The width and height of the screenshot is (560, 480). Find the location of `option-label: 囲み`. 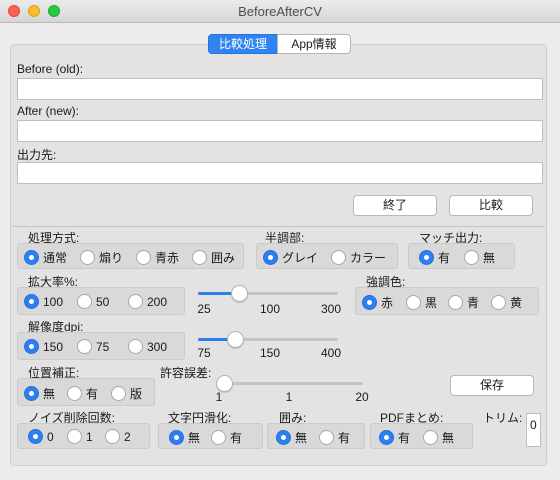

option-label: 囲み is located at coordinates (223, 258).